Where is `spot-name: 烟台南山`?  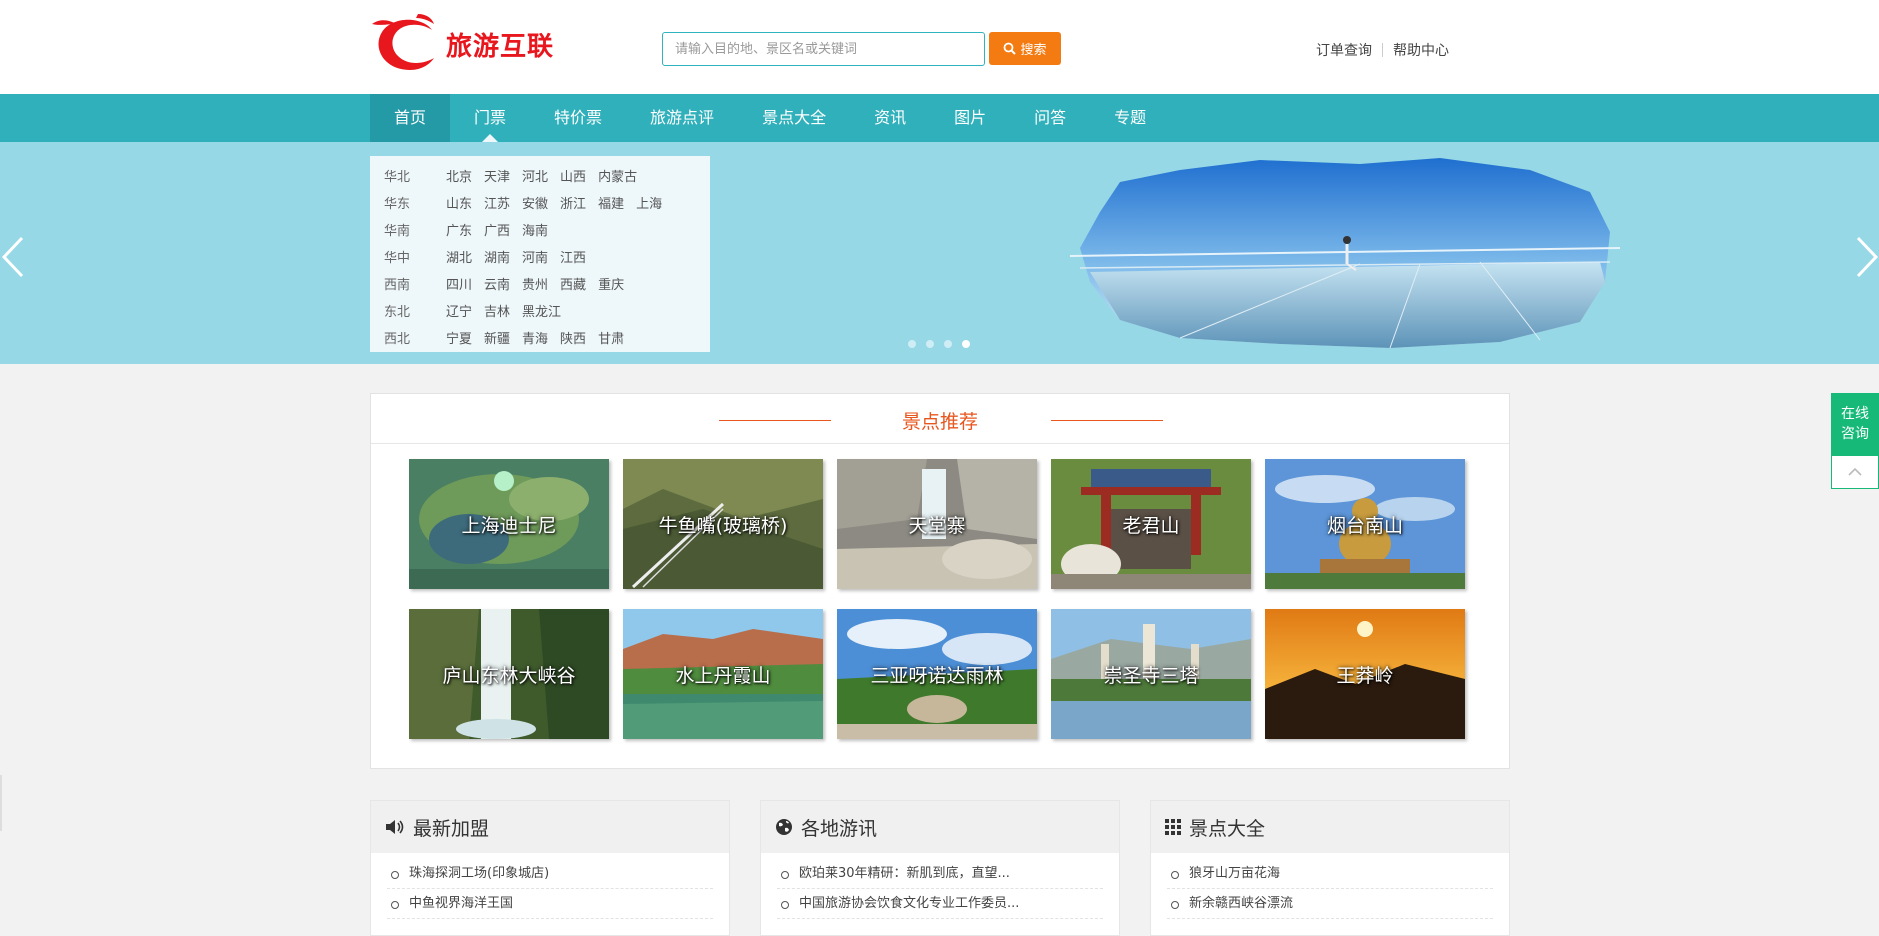 spot-name: 烟台南山 is located at coordinates (1364, 525).